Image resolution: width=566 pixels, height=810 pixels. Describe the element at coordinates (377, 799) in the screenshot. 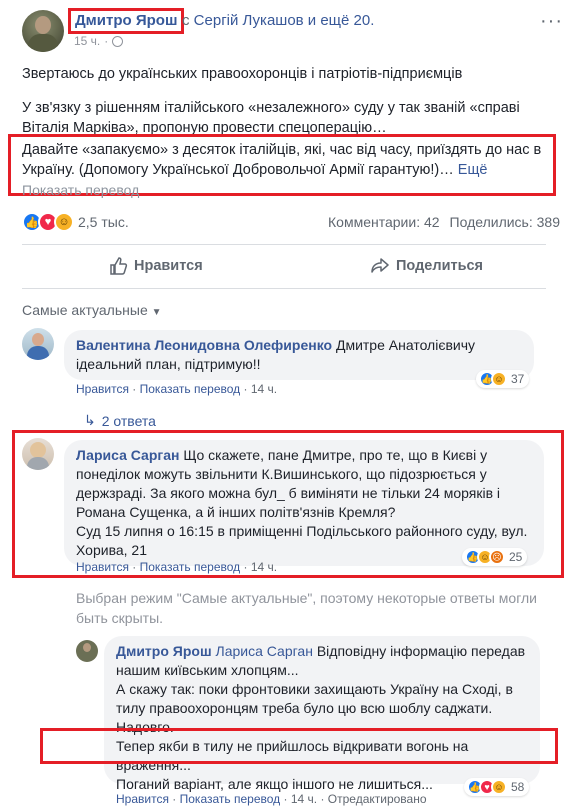

I see `edited-label: Отредактировано` at that location.